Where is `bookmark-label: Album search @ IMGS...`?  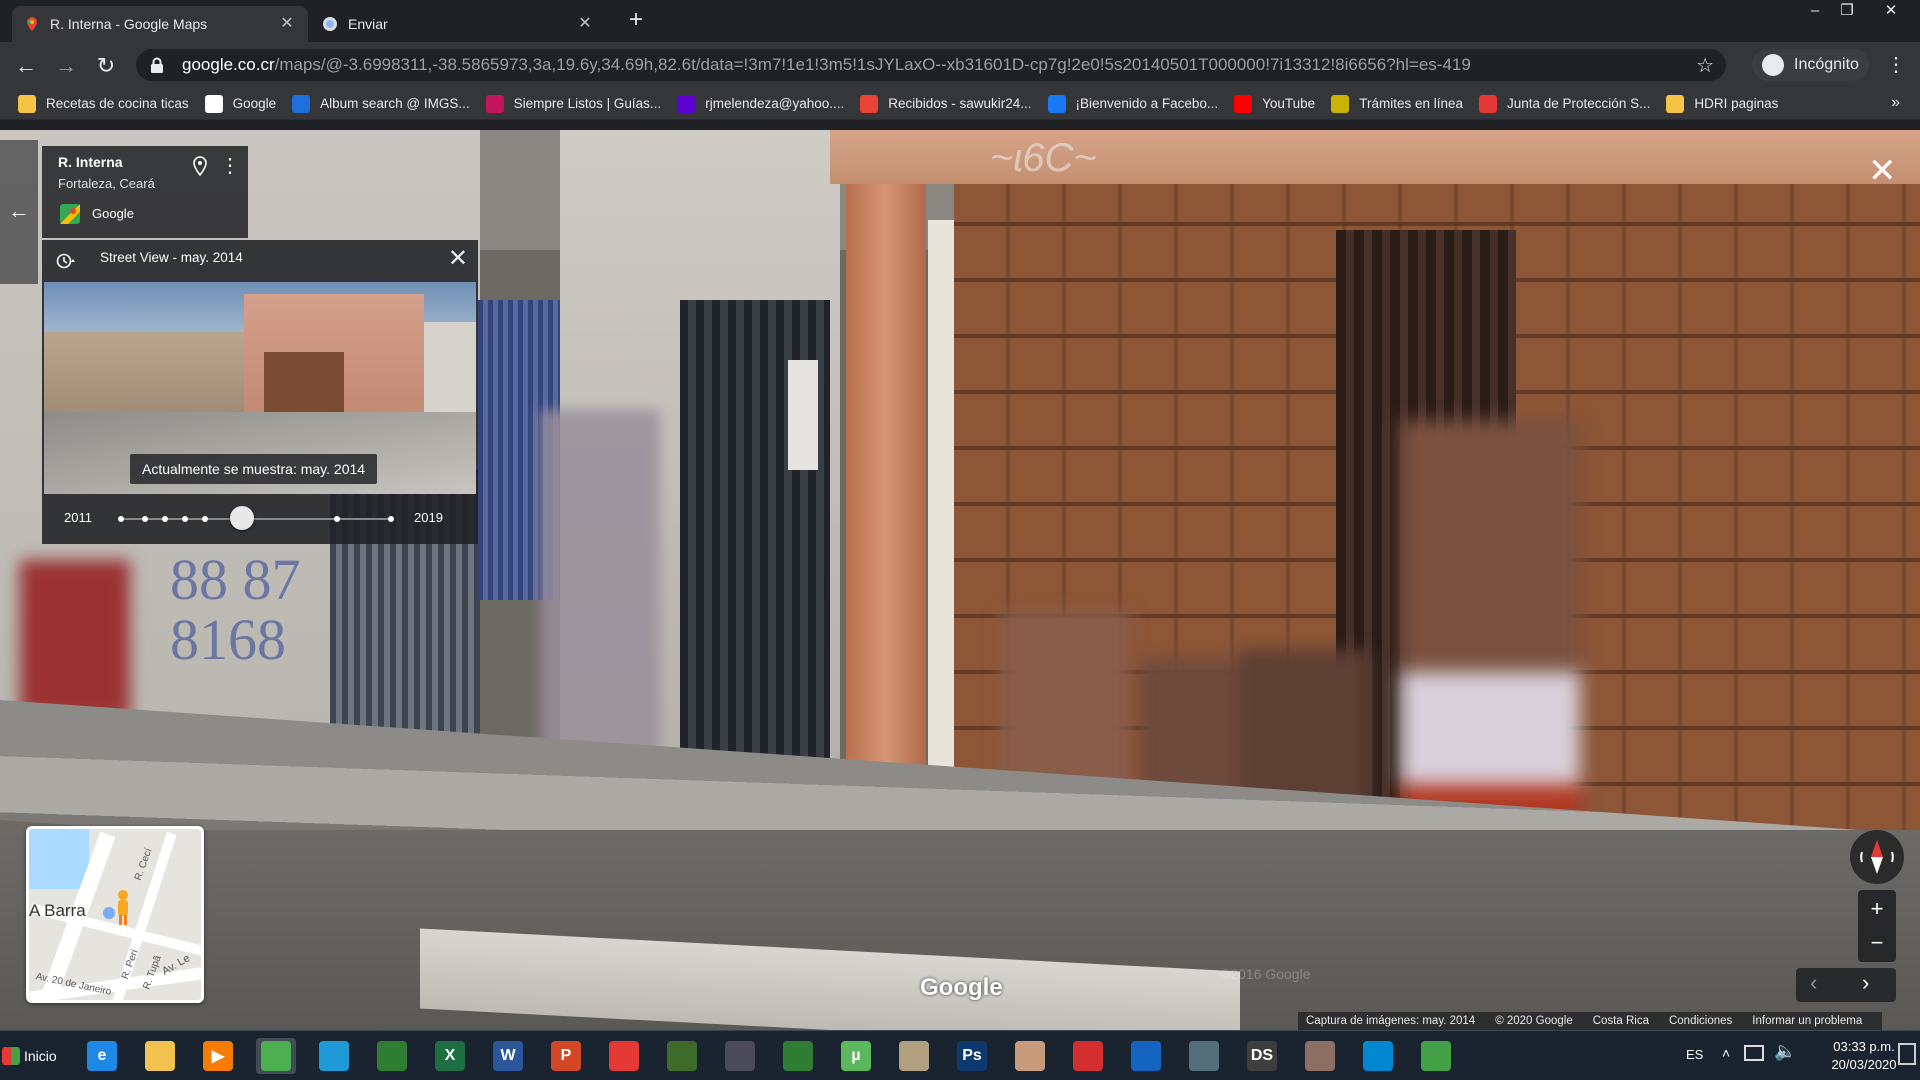
bookmark-label: Album search @ IMGS... is located at coordinates (395, 103).